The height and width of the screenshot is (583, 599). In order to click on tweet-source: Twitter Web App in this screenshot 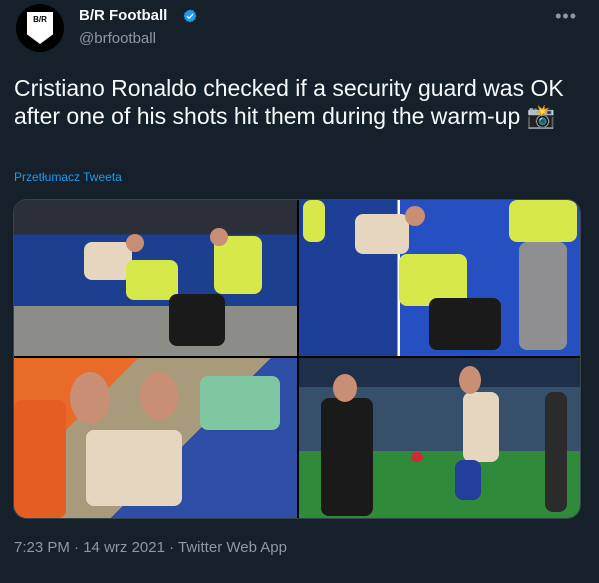, I will do `click(232, 547)`.